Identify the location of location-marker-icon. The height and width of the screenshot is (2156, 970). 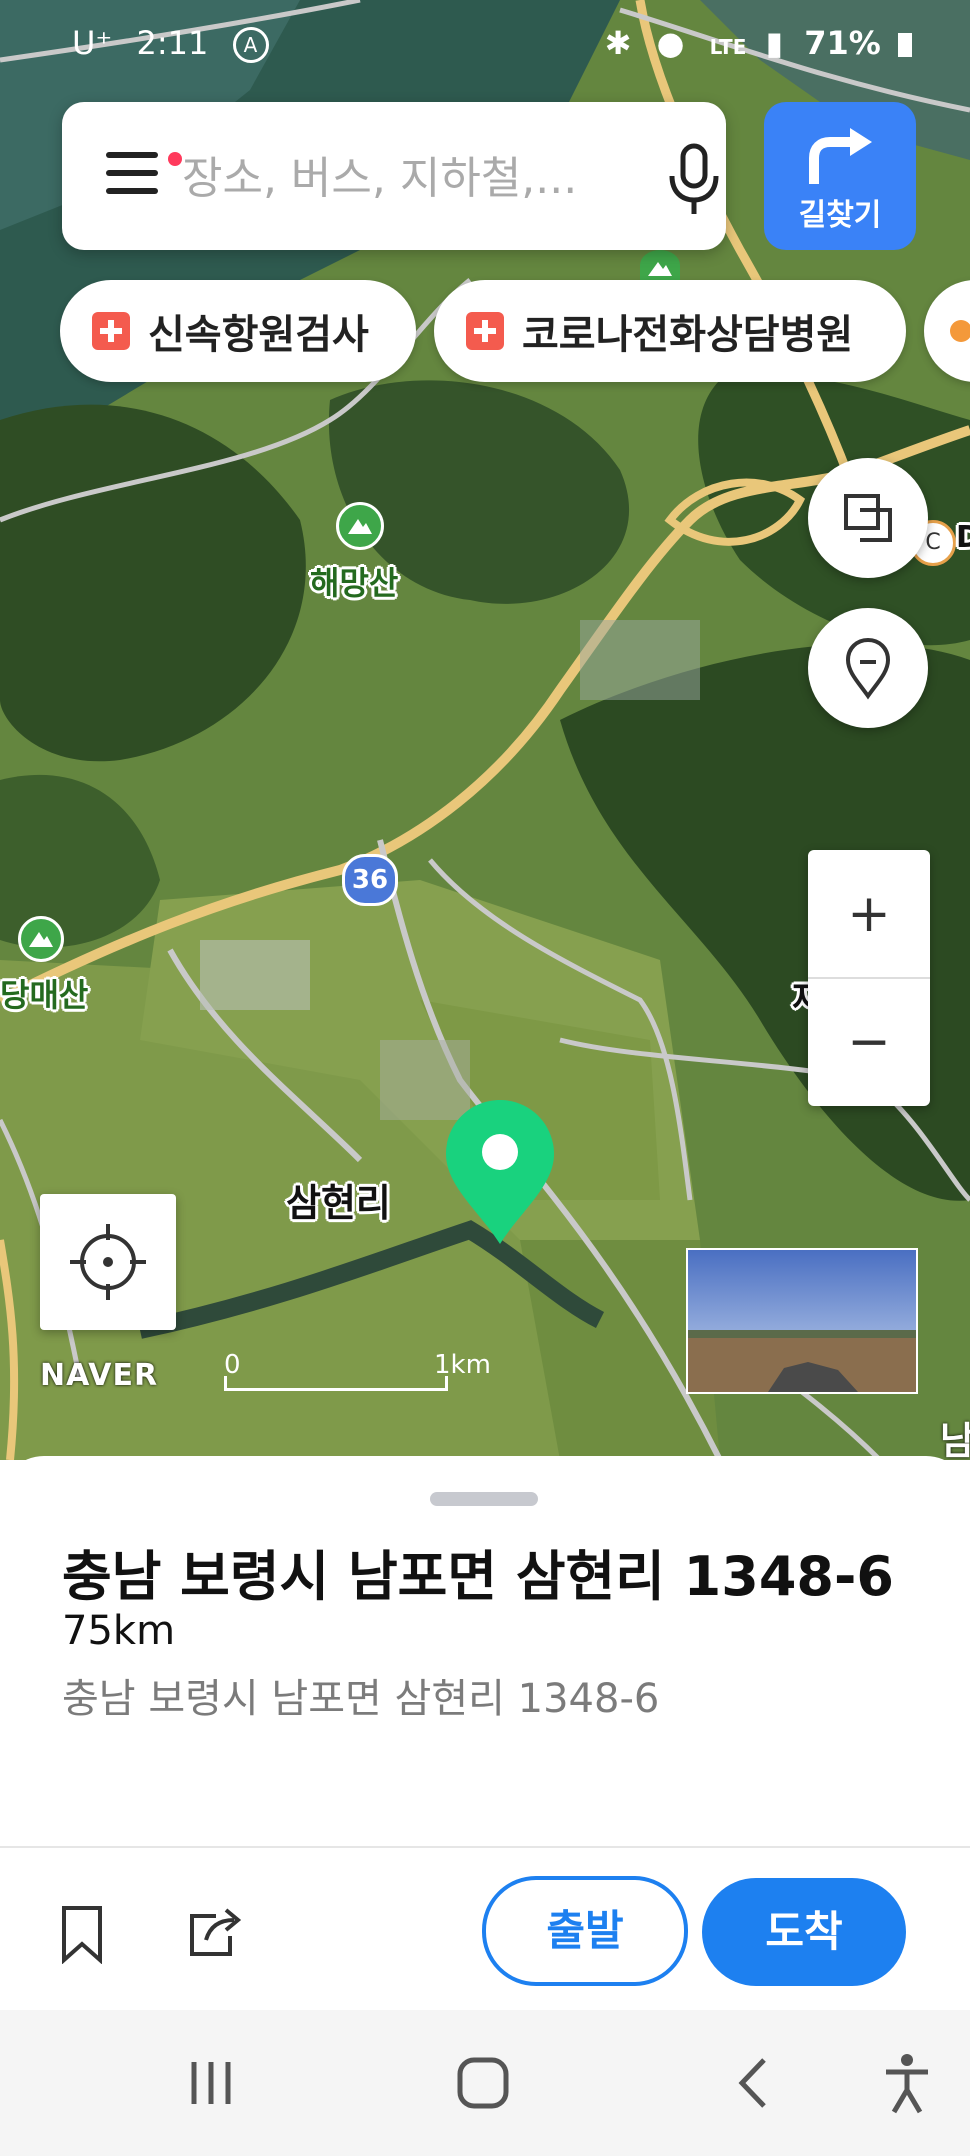
(500, 1171).